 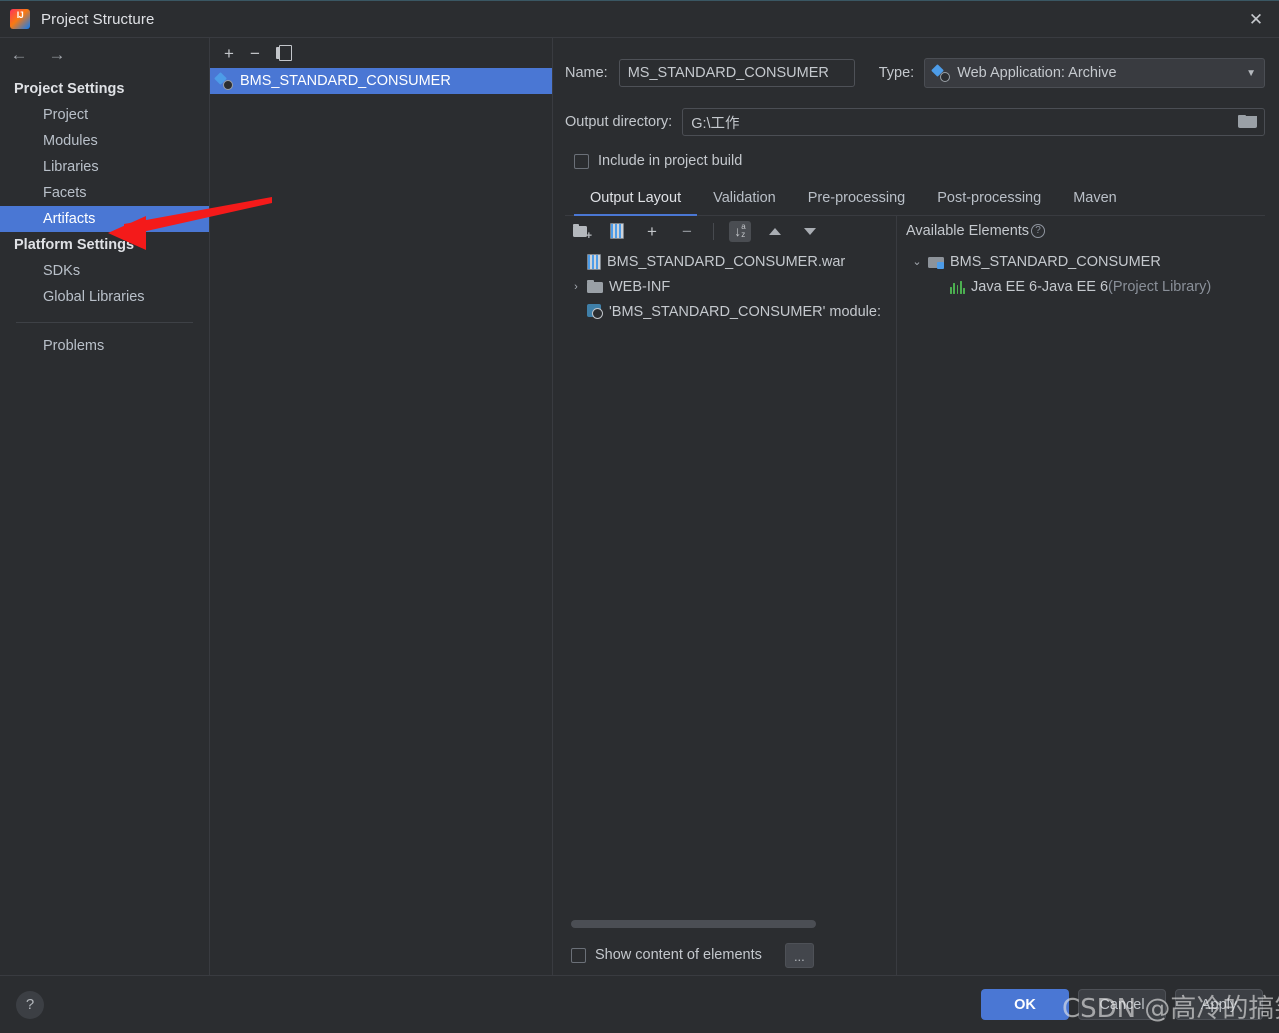 I want to click on sidebar-item-facets: Facets, so click(x=104, y=193).